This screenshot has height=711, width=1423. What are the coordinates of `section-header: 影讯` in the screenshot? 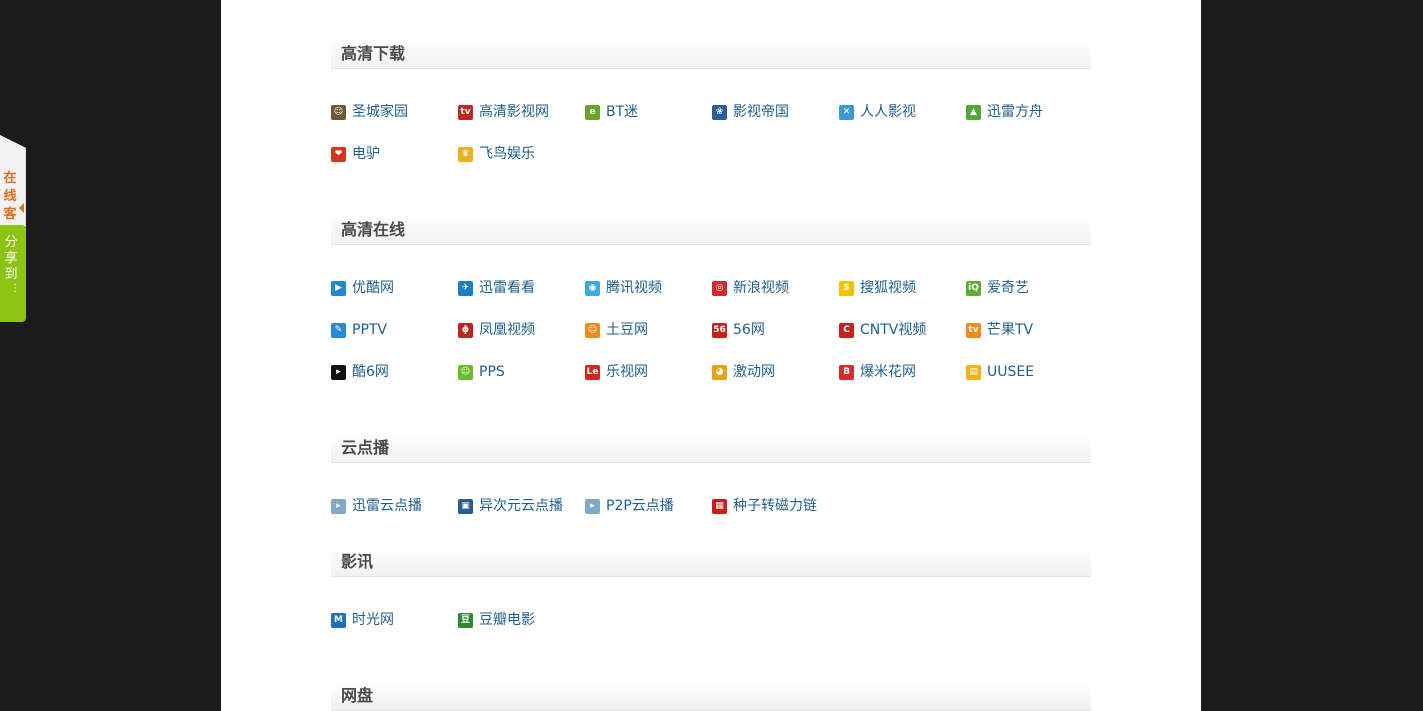 It's located at (711, 562).